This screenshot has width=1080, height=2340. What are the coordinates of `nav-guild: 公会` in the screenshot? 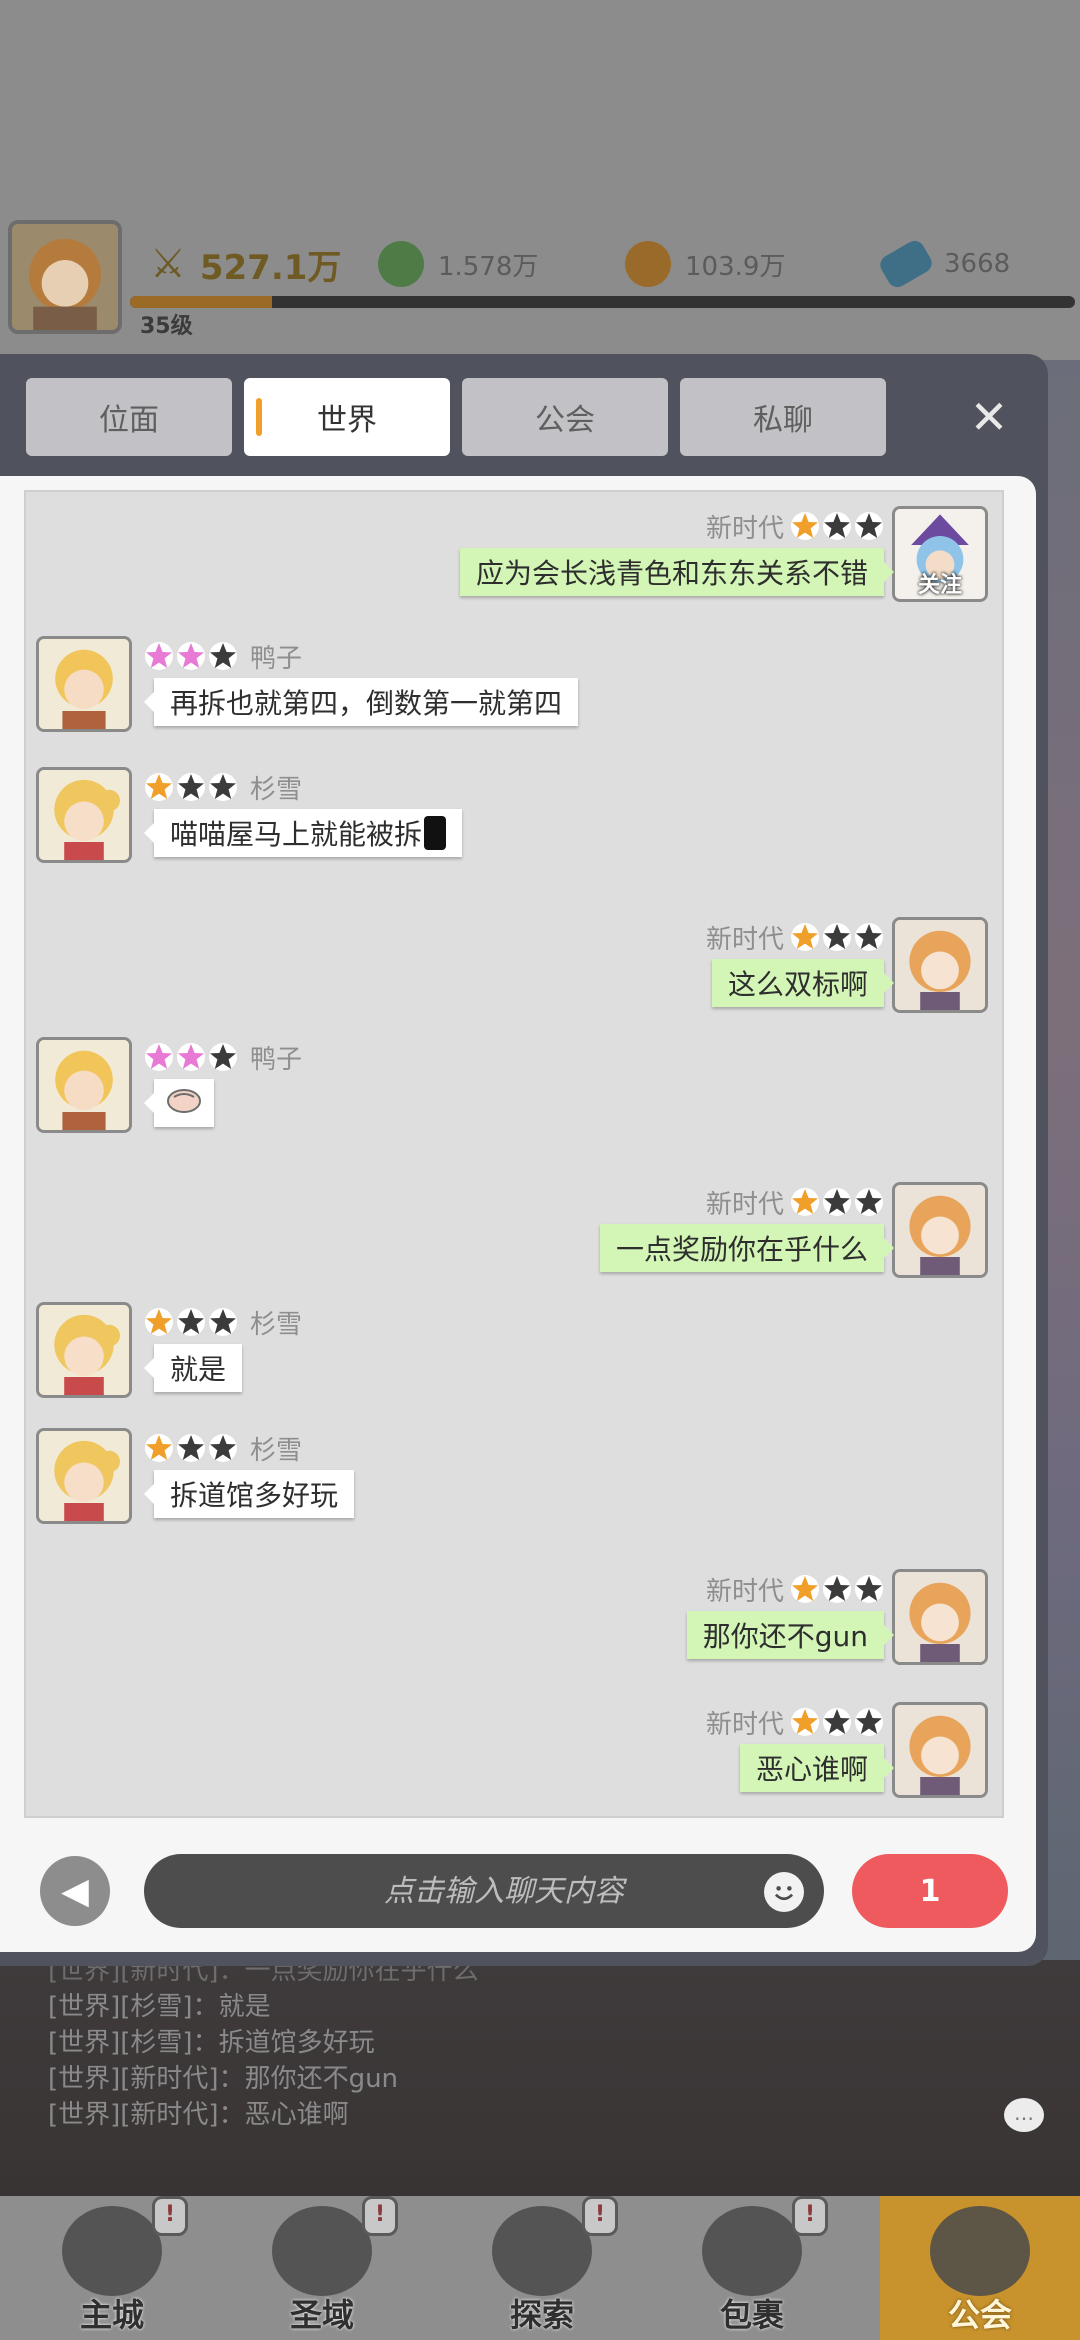 It's located at (980, 2268).